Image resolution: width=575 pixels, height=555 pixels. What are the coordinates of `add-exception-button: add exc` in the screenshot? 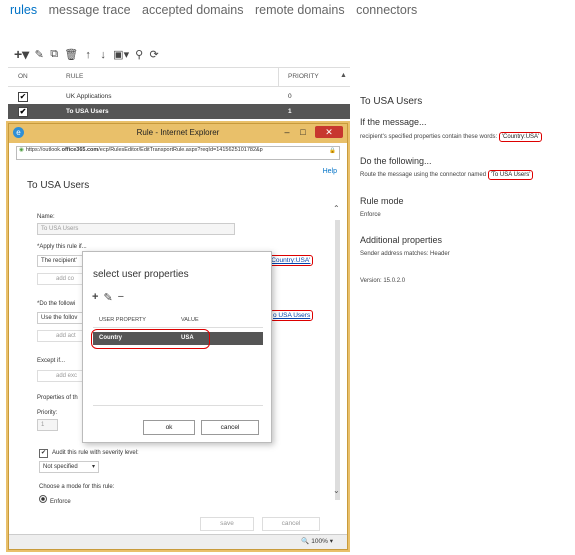 It's located at (62, 376).